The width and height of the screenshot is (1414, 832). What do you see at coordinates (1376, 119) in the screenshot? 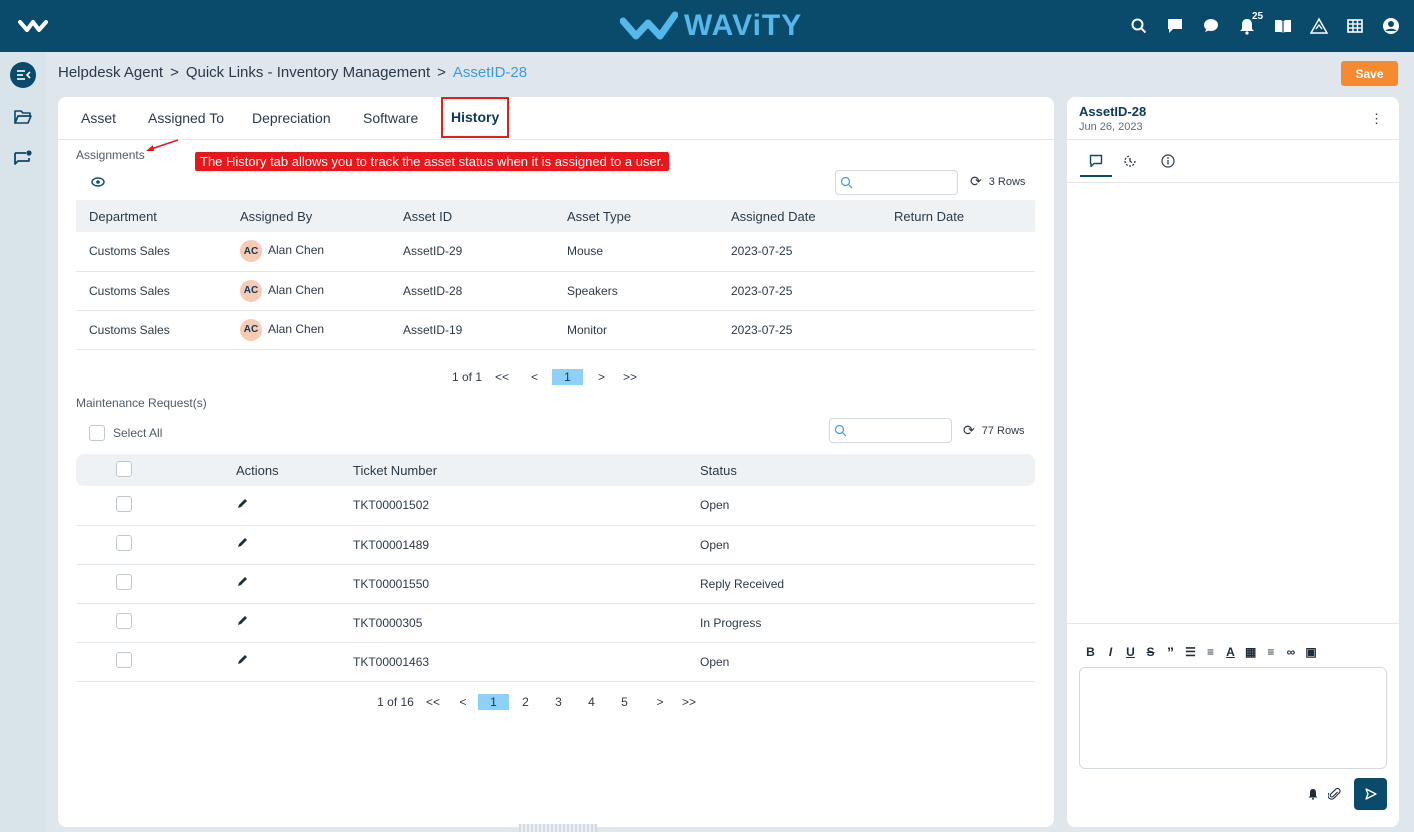
I see `more-options-icon: ⋮` at bounding box center [1376, 119].